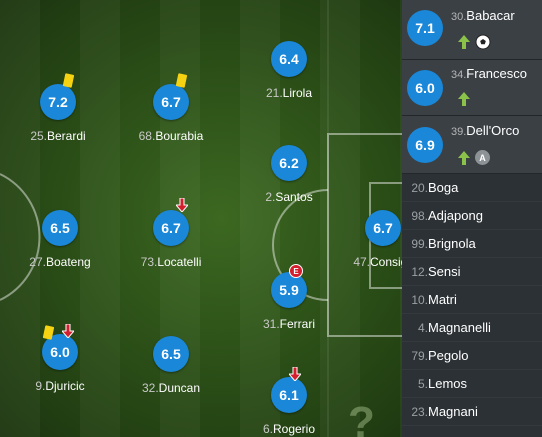 The width and height of the screenshot is (542, 437). I want to click on player-rogerio: 6.1 6.Rogerio, so click(289, 402).